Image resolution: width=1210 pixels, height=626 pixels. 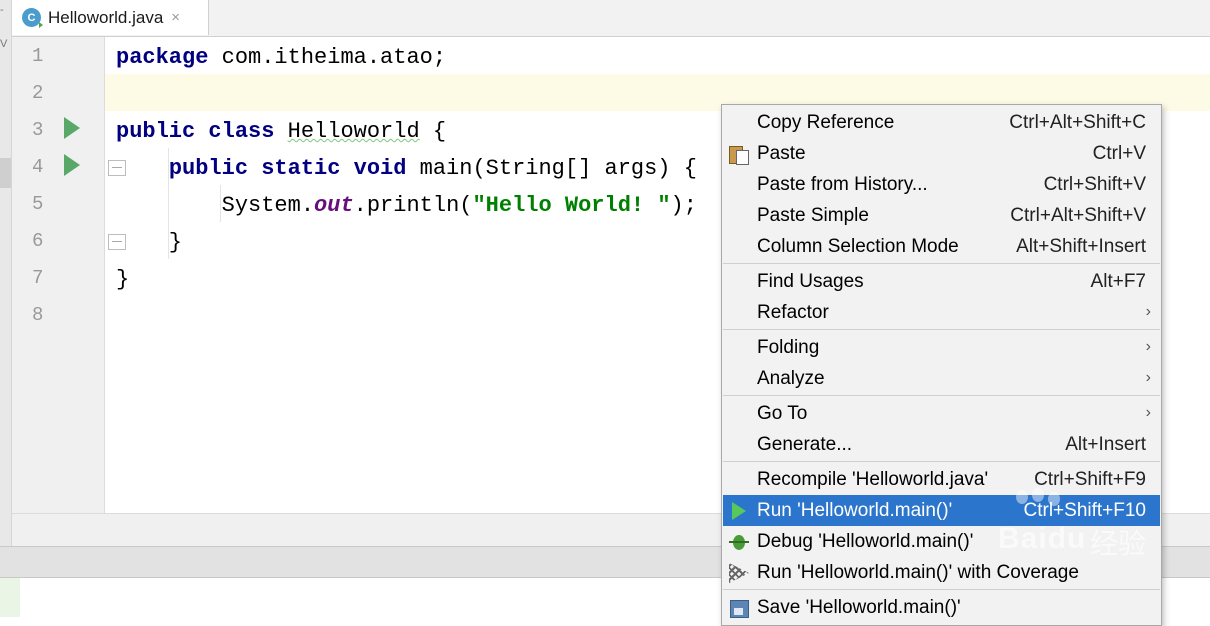 I want to click on menu-item-refactor: Refactor ›, so click(x=941, y=312).